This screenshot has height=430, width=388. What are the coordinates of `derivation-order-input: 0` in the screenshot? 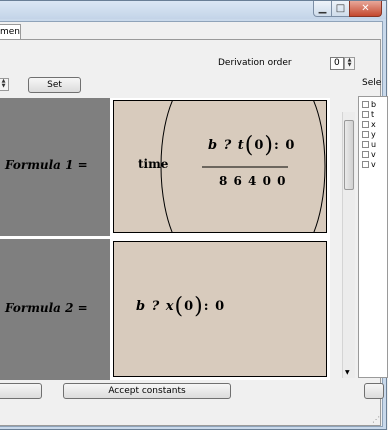 It's located at (337, 63).